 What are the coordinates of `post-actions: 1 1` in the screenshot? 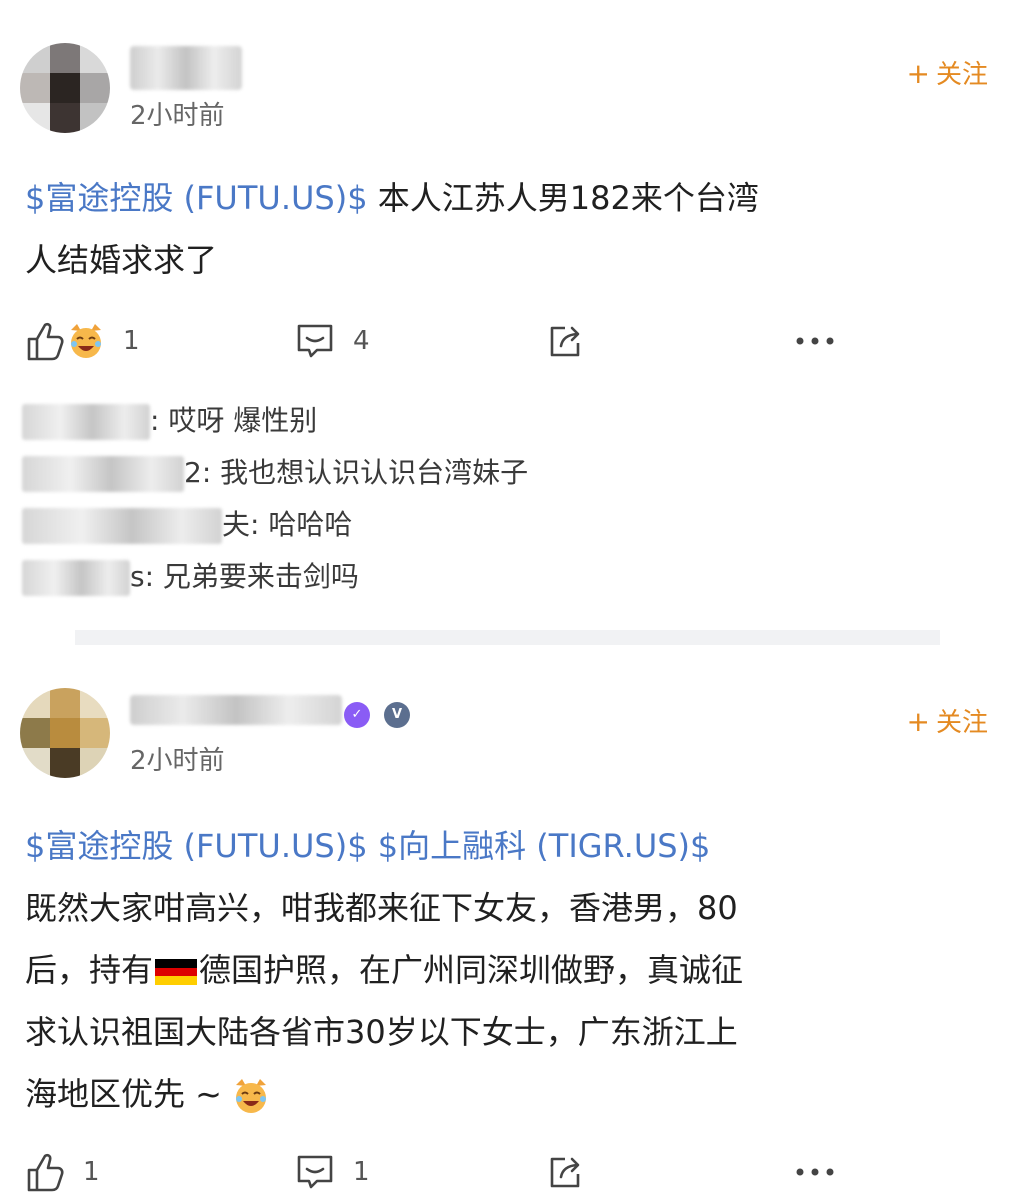 It's located at (435, 1172).